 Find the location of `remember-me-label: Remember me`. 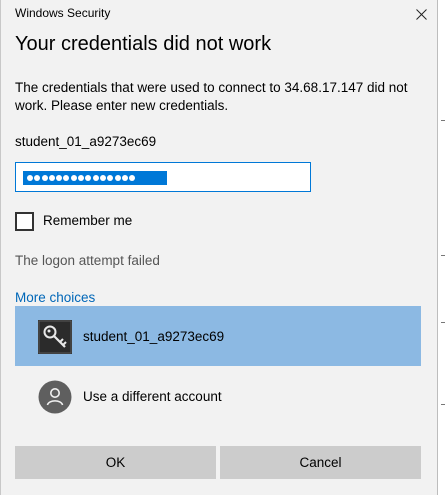

remember-me-label: Remember me is located at coordinates (88, 220).